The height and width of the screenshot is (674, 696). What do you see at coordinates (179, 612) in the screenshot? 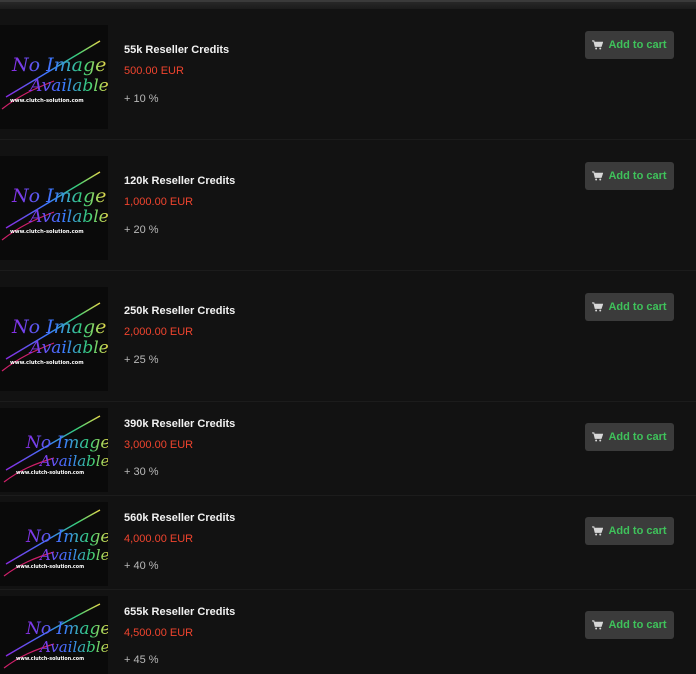
I see `product-name: 655k Reseller Credits` at bounding box center [179, 612].